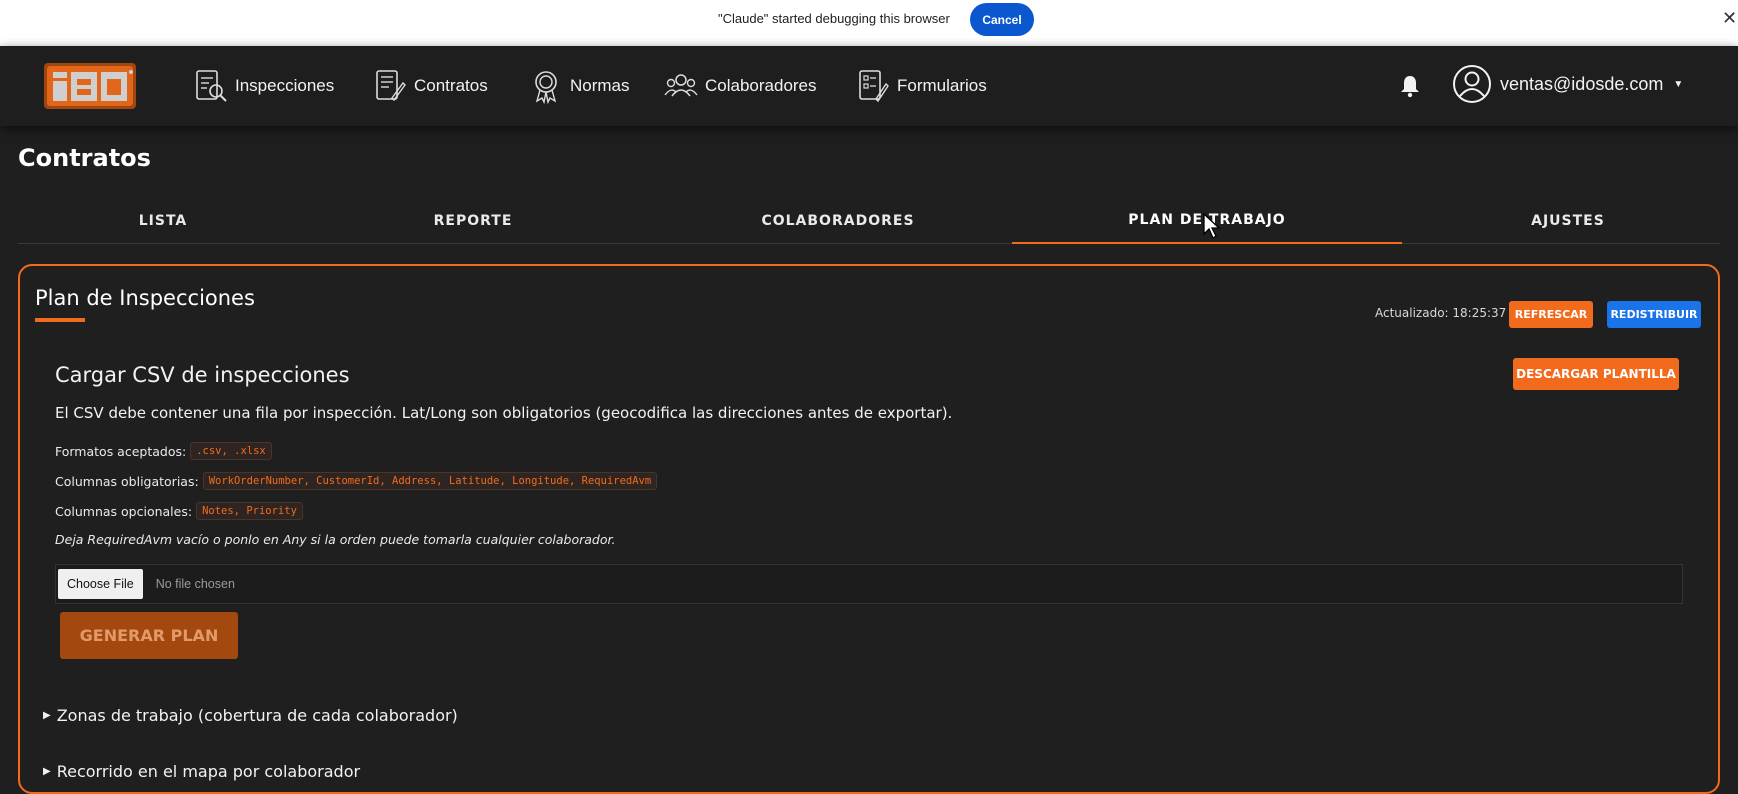 This screenshot has height=794, width=1738. Describe the element at coordinates (84, 158) in the screenshot. I see `page-title: Contratos` at that location.